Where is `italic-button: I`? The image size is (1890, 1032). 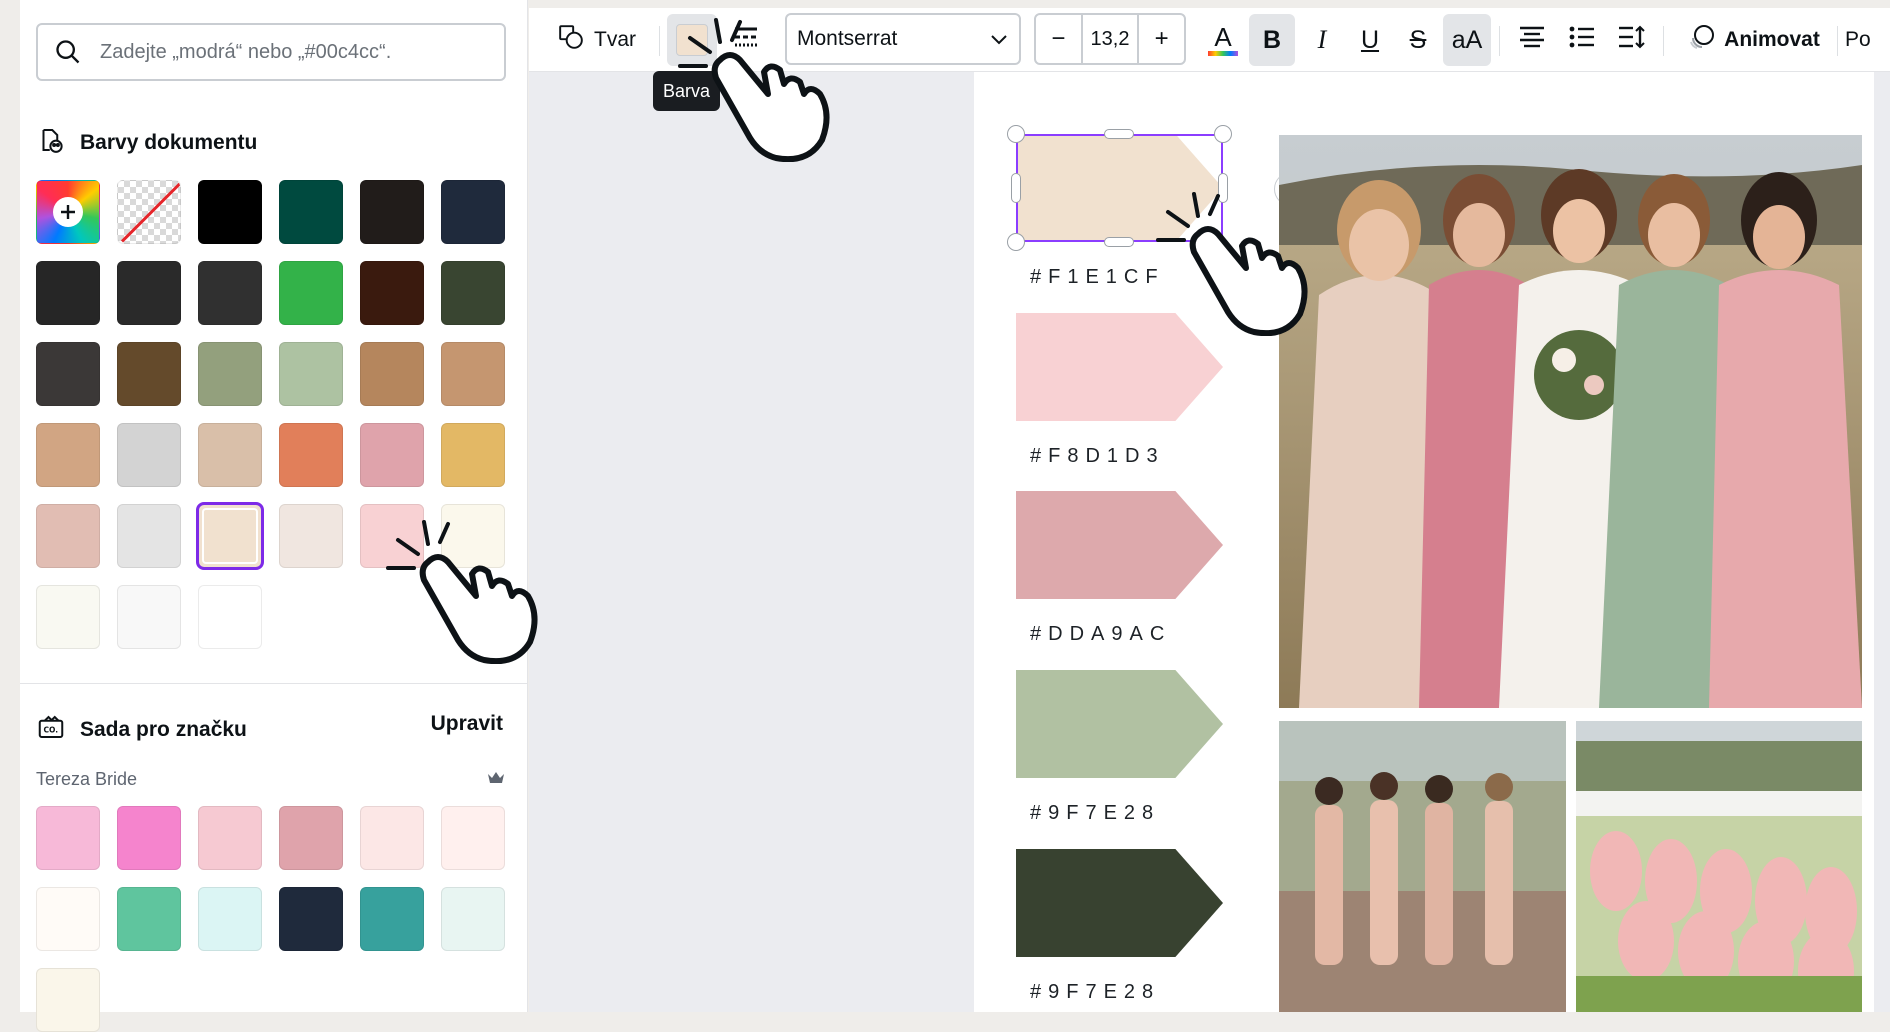
italic-button: I is located at coordinates (1322, 40).